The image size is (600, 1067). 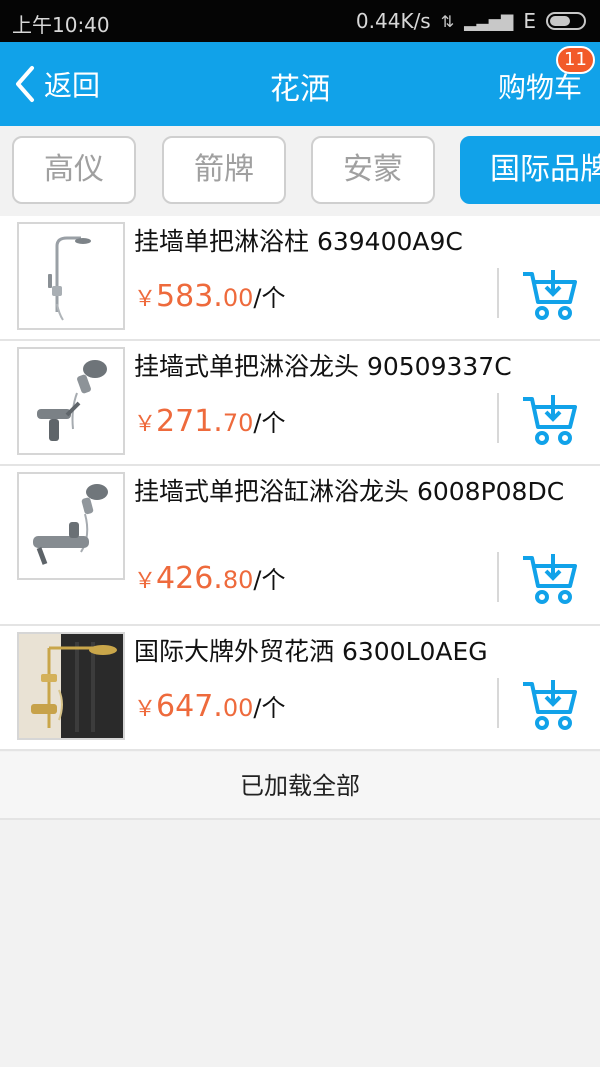 I want to click on price-integer: 583., so click(x=189, y=296).